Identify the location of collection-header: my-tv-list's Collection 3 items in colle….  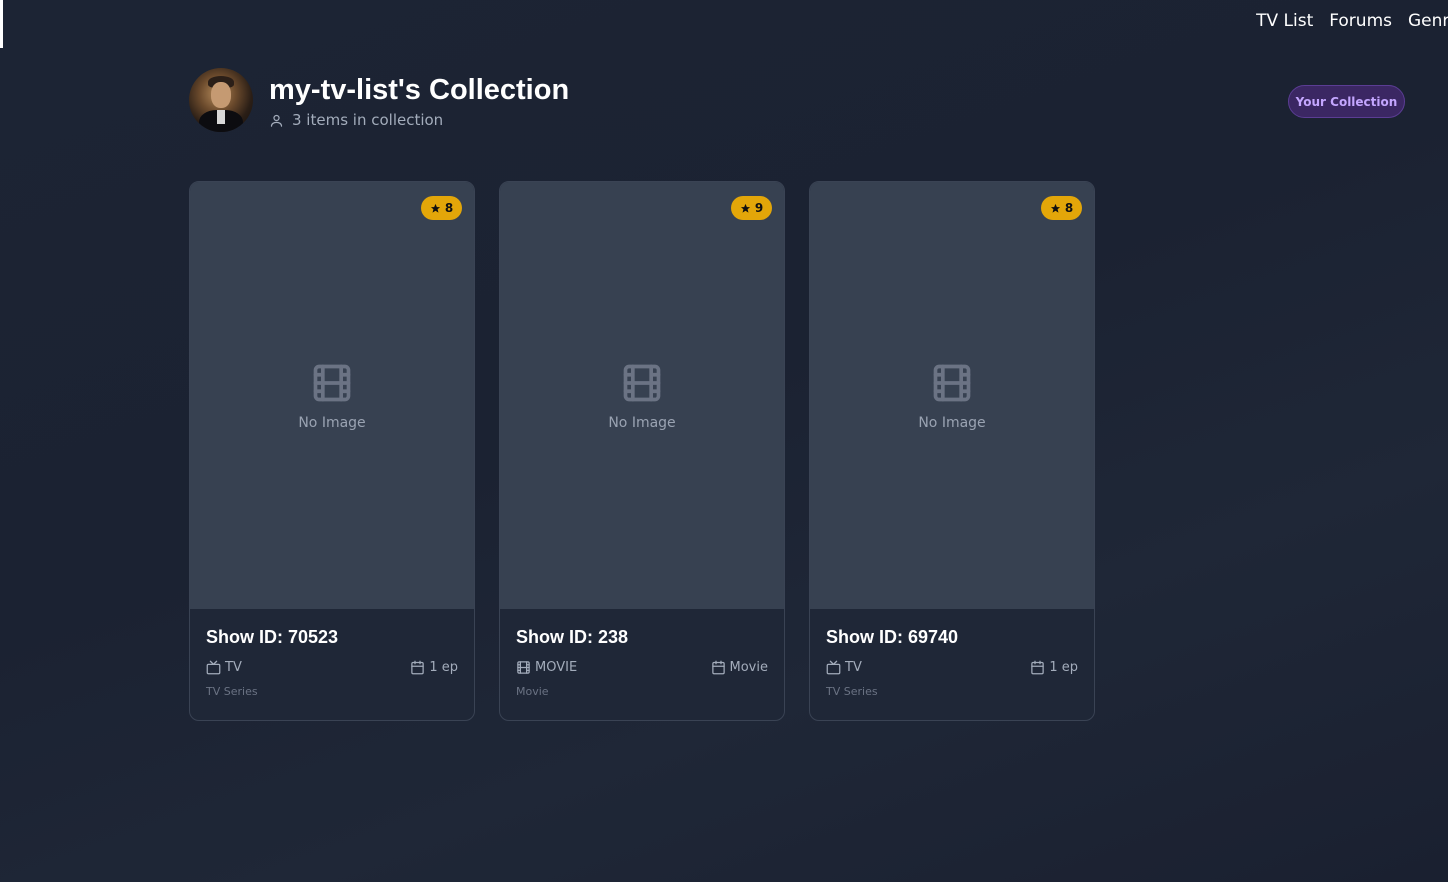
(379, 100).